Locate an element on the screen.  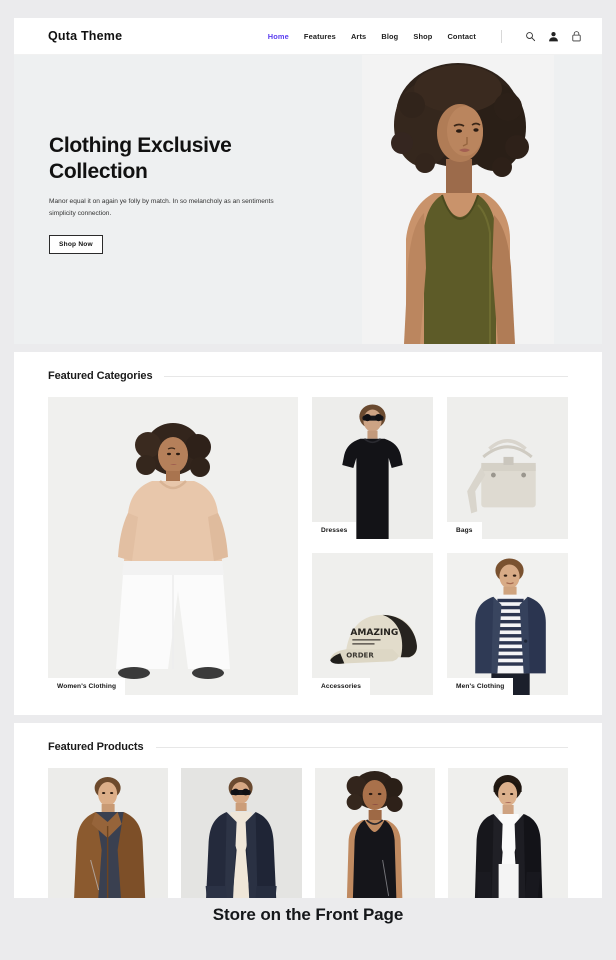
shop-now-button: Shop Now is located at coordinates (76, 245).